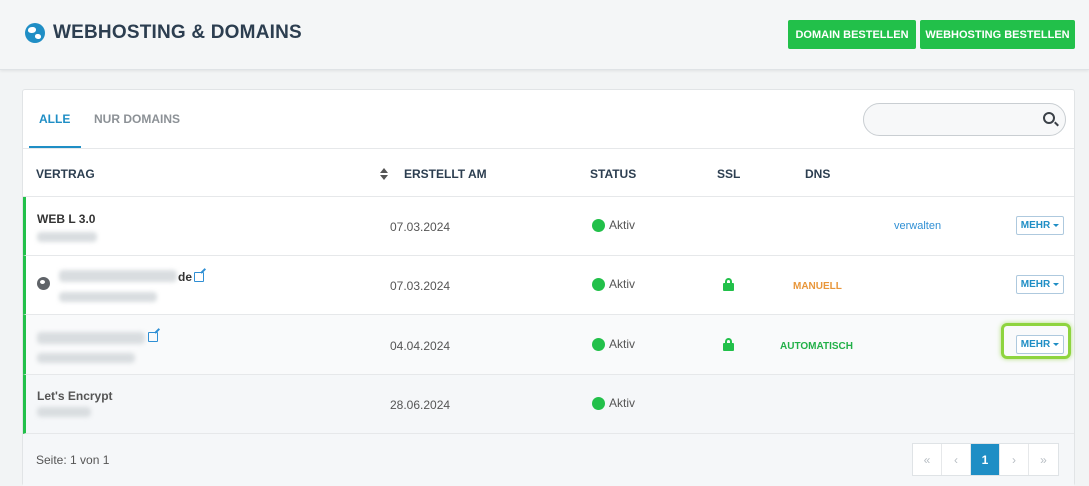  Describe the element at coordinates (548, 460) in the screenshot. I see `table-footer: Seite: 1 von 1 « ‹ 1 › »` at that location.